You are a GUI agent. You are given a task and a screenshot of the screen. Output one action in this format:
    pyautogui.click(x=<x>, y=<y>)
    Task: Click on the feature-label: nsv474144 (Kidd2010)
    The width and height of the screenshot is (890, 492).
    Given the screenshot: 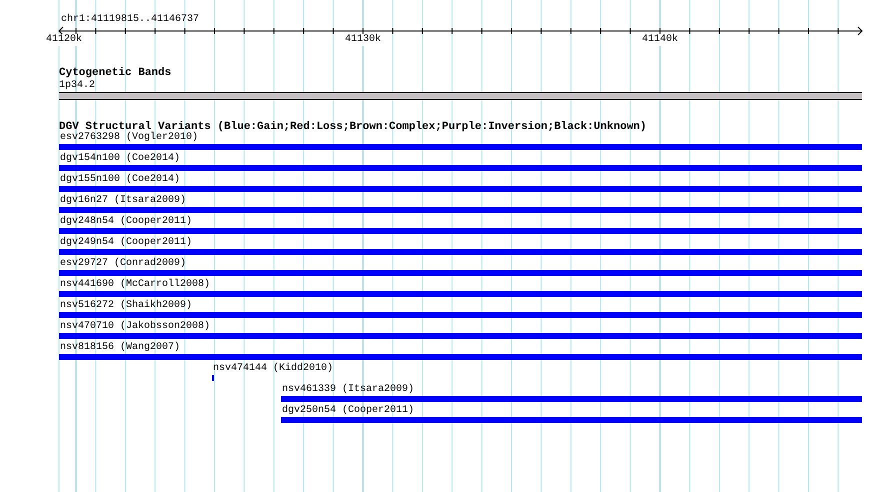 What is the action you would take?
    pyautogui.click(x=273, y=369)
    